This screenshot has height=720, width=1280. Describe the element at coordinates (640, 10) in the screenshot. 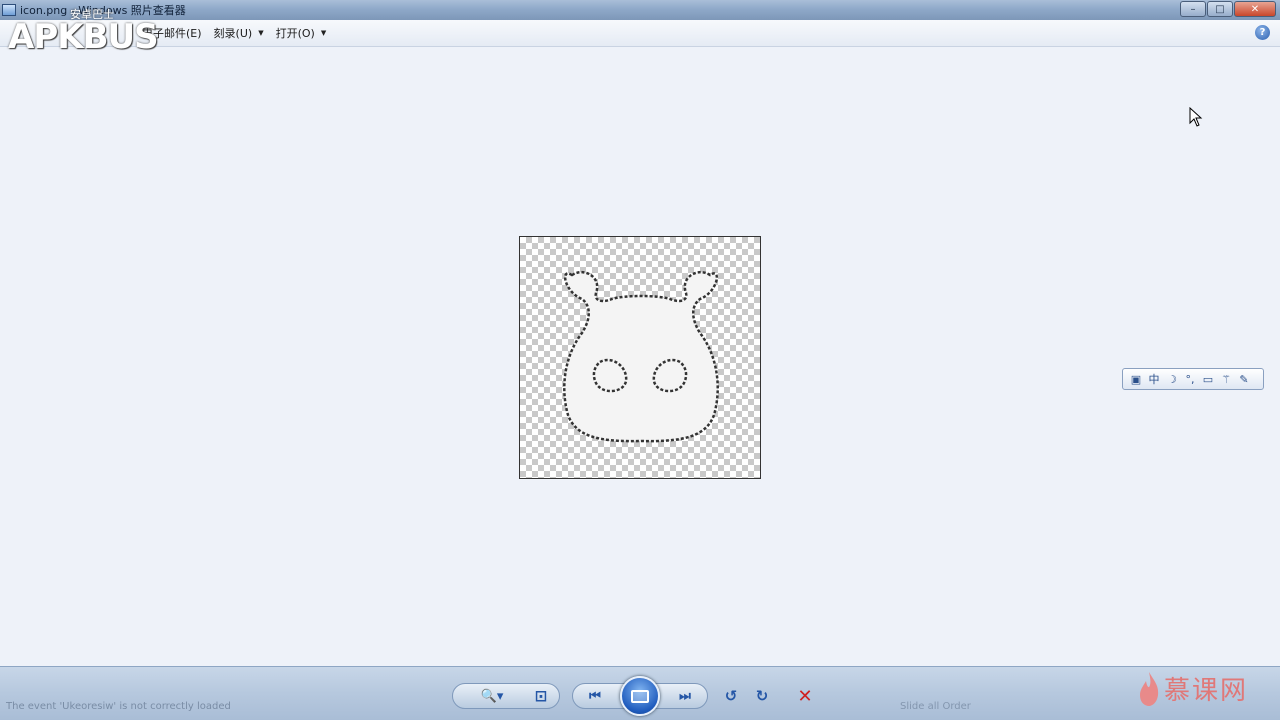

I see `title-bar: icon.png - Windows 照片查看器 – □ ✕` at that location.